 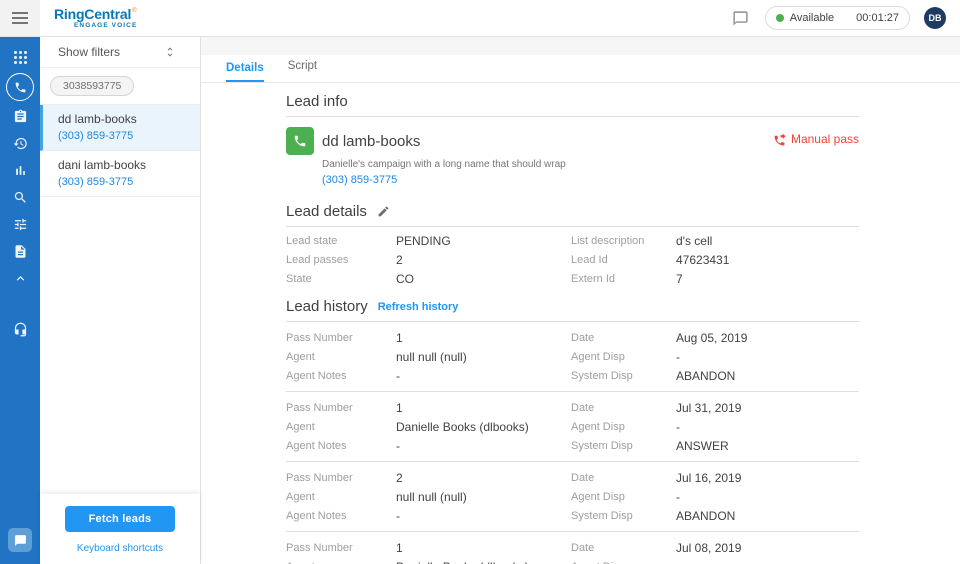 I want to click on lead-name: dani lamb-books, so click(x=102, y=165).